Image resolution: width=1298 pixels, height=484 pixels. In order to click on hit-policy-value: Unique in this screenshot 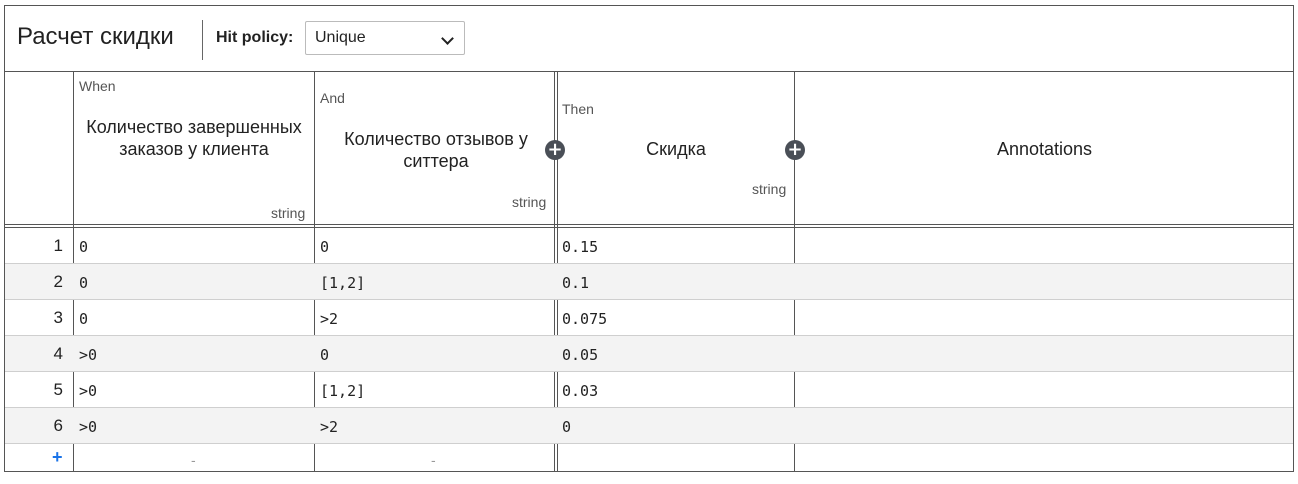, I will do `click(340, 37)`.